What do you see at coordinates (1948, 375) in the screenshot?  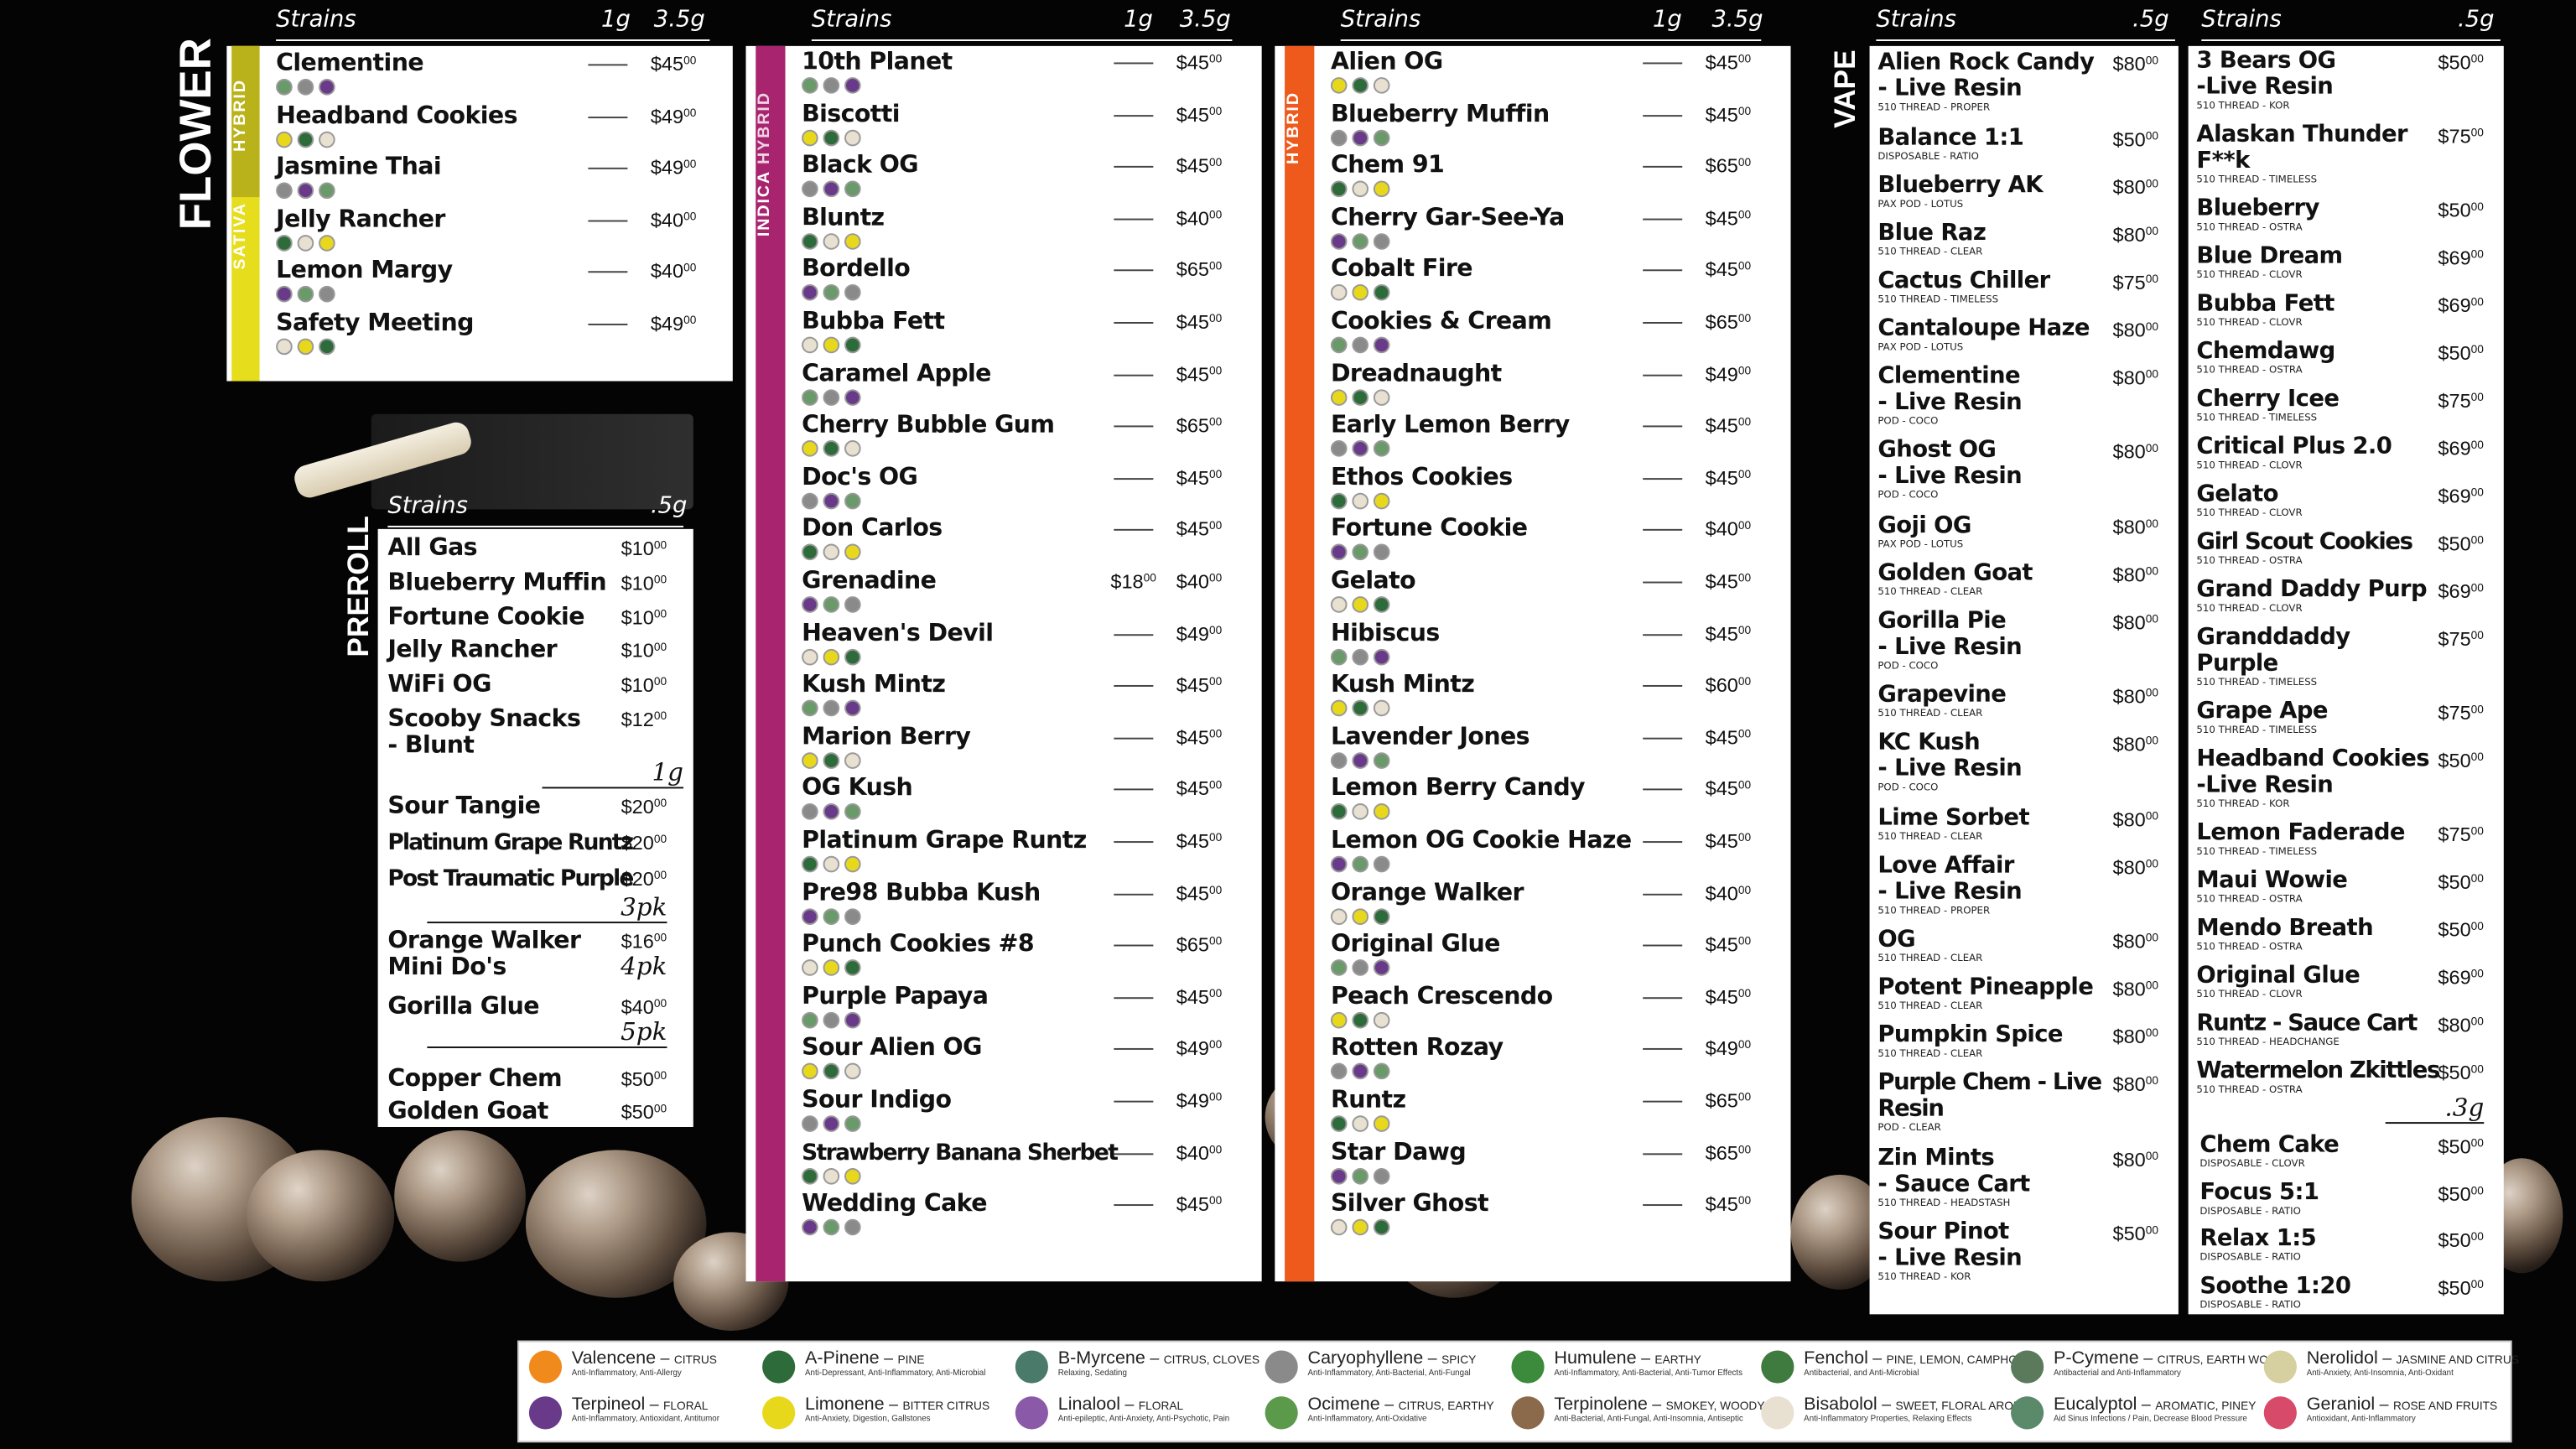 I see `vape-name: Clementine` at bounding box center [1948, 375].